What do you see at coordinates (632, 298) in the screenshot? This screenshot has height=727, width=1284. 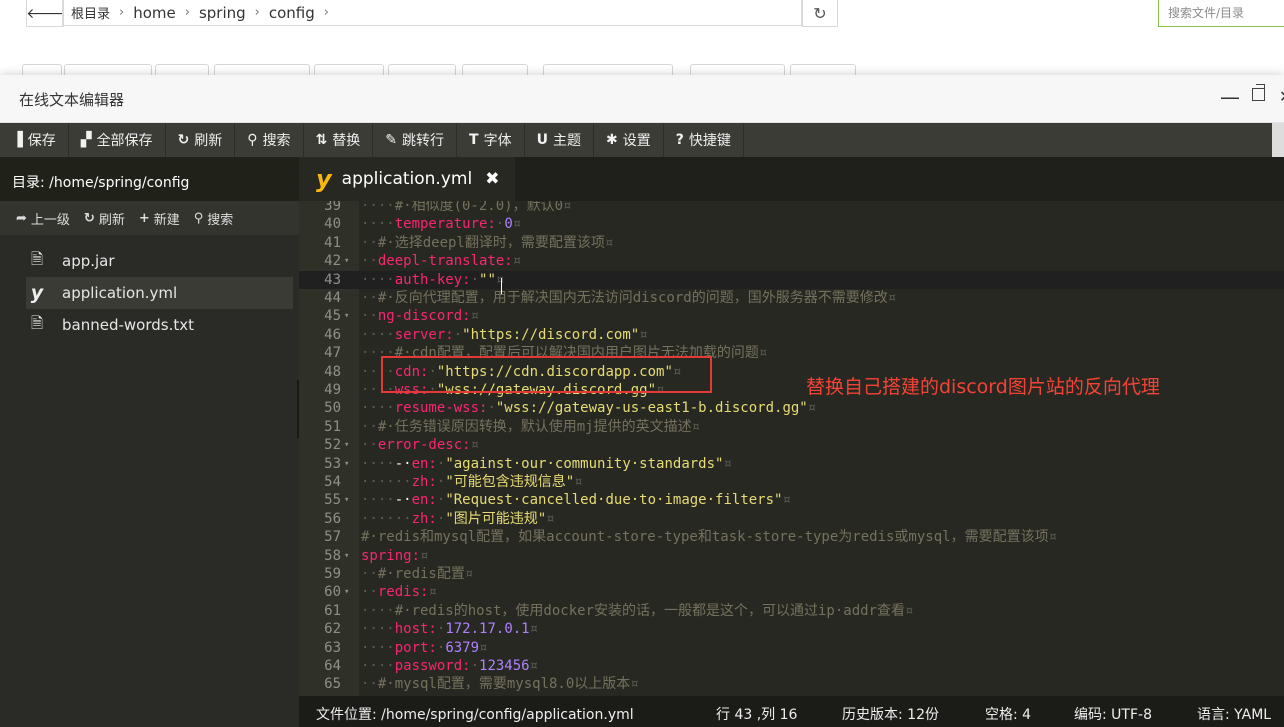 I see `code-token: #·反向代理配置，用于解决国内无法访问discord的问题，国外服务器不需要修改` at bounding box center [632, 298].